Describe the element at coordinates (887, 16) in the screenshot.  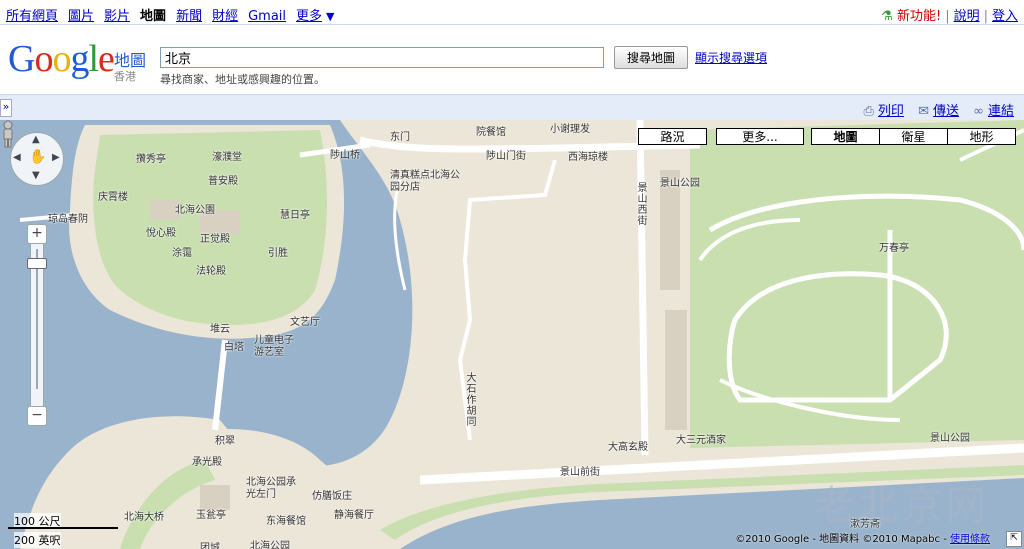
I see `flask-icon: ⚗` at that location.